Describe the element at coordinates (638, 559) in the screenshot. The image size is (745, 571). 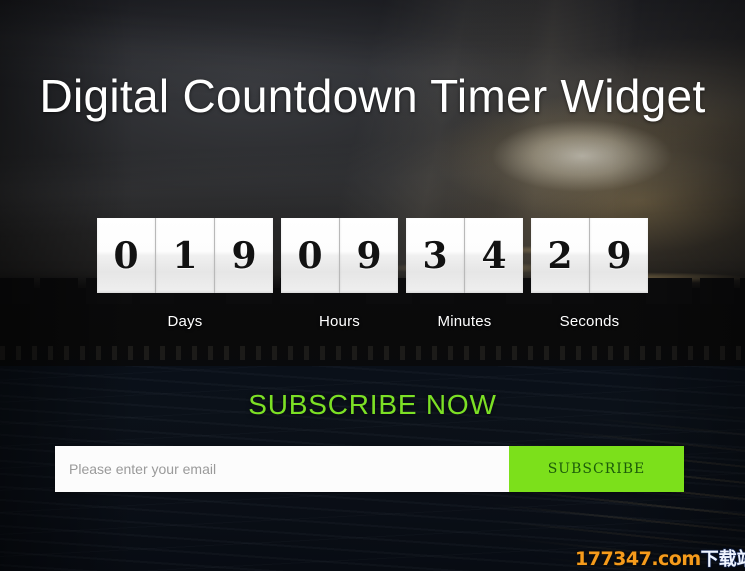
I see `watermark-domain: 177347.com` at that location.